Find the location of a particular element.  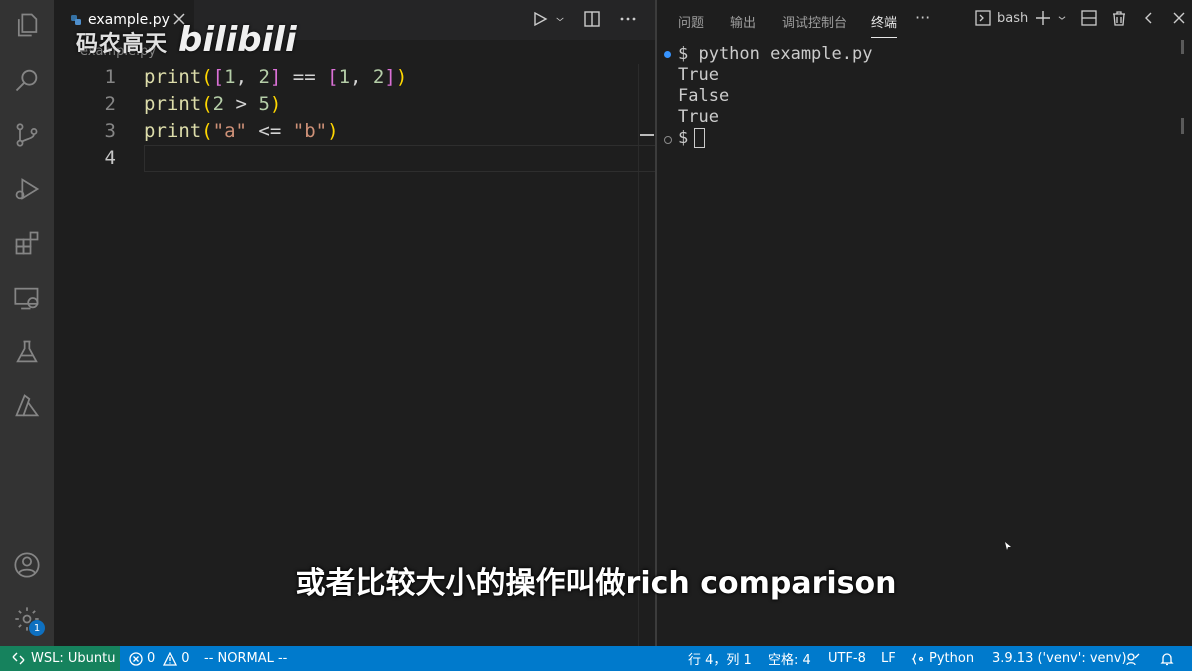

editor-actions is located at coordinates (584, 19).